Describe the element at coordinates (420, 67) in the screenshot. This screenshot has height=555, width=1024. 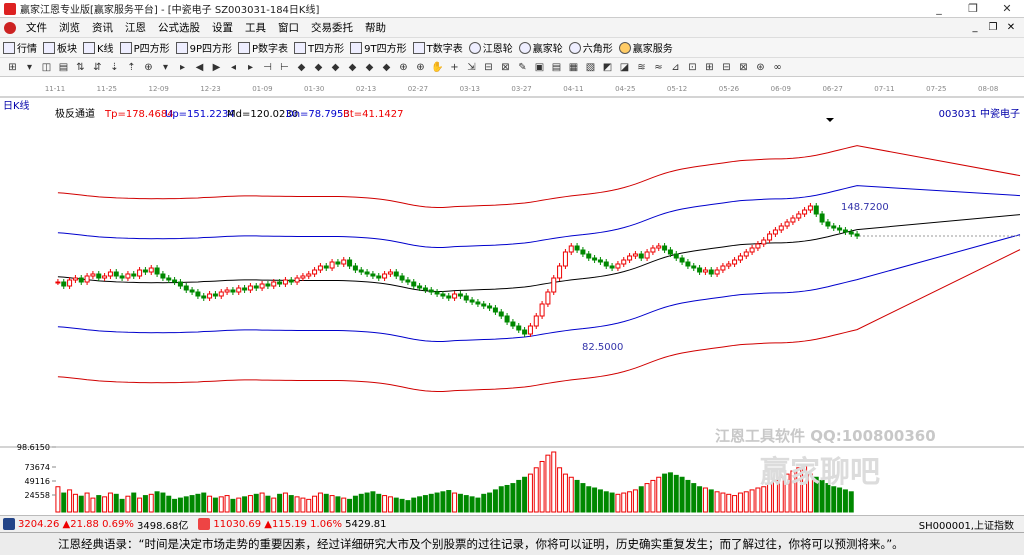
I see `drawing-tool-24-icon: ⊕` at that location.